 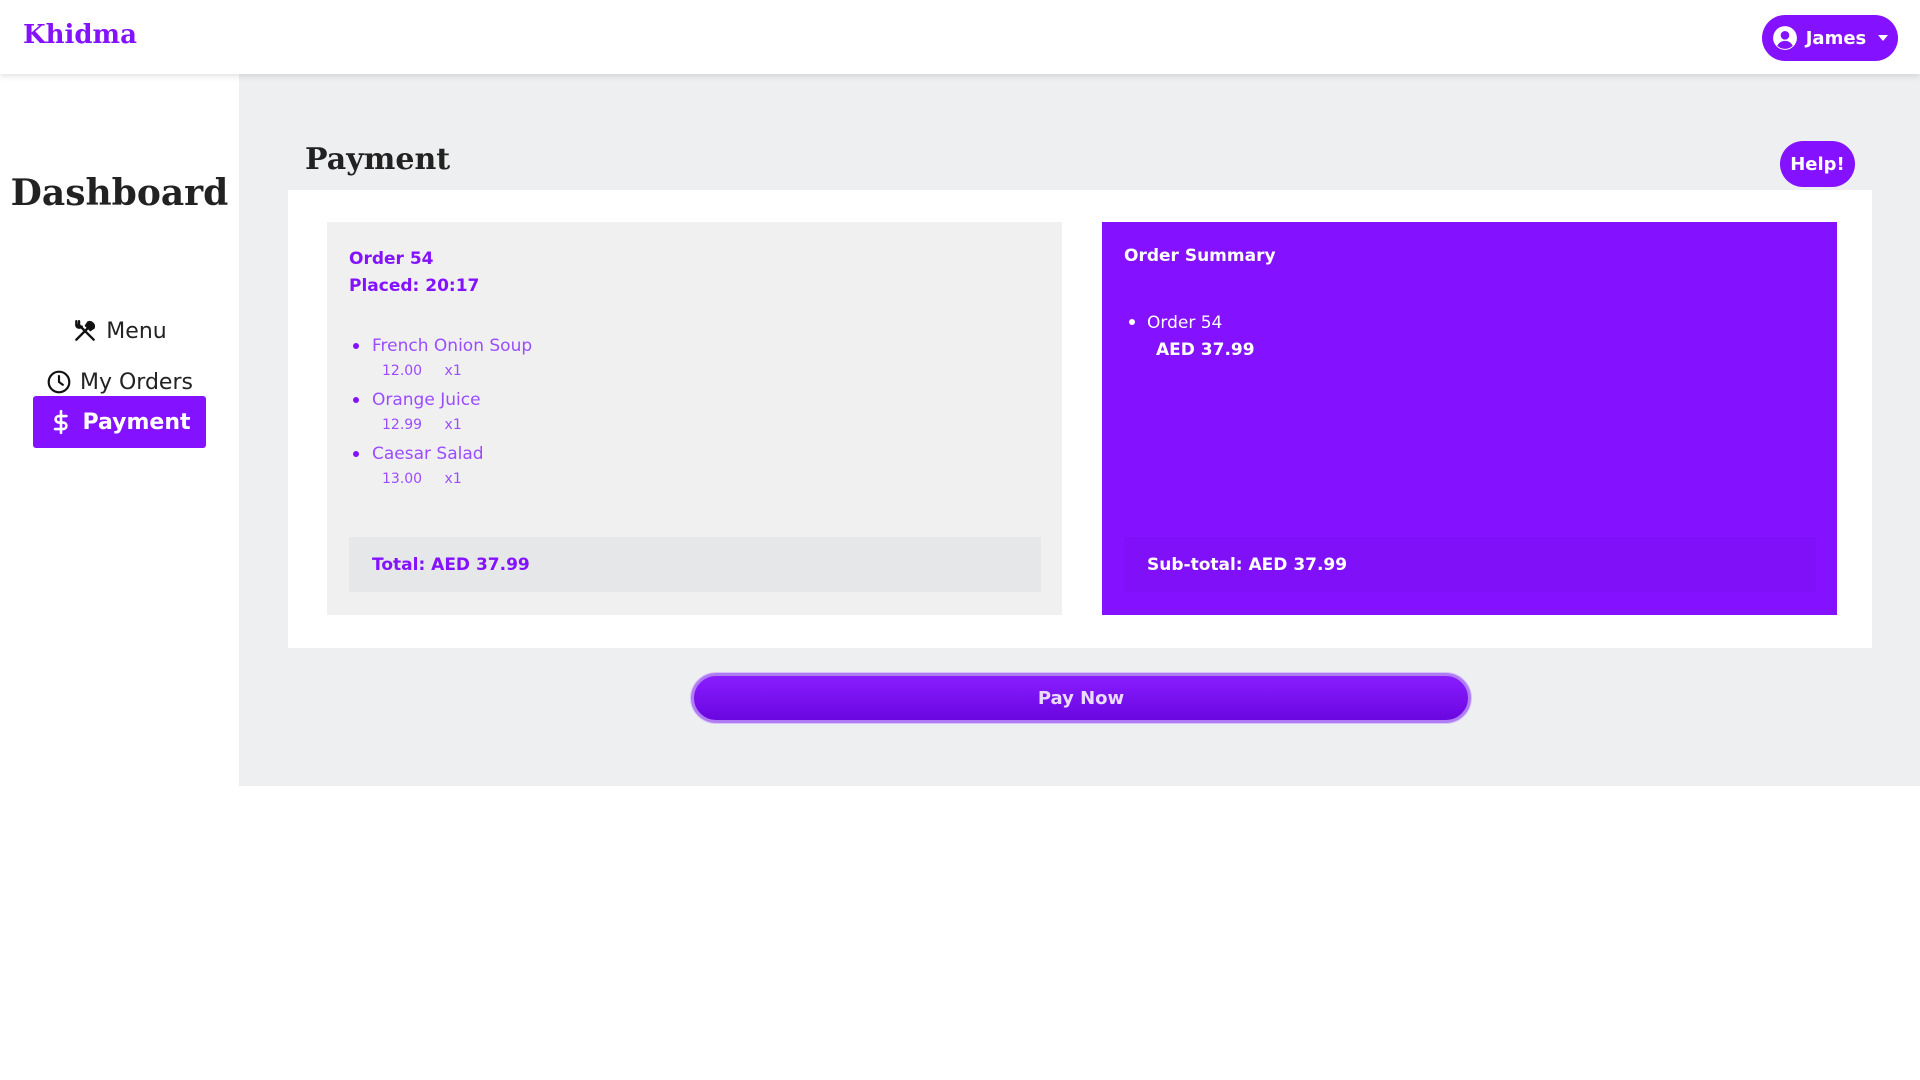 I want to click on summary-order-name: Order 54, so click(x=1185, y=323).